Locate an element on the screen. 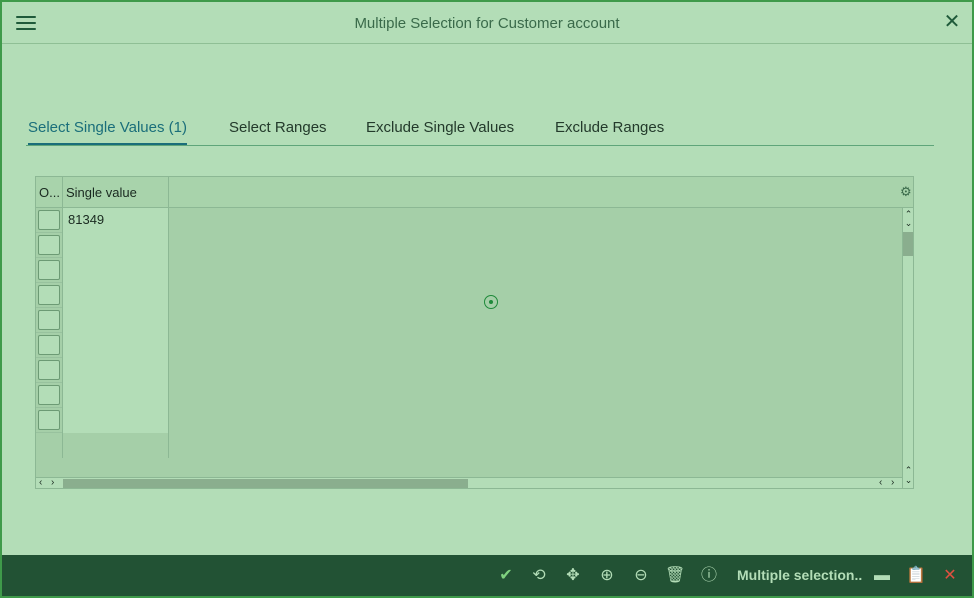 The image size is (974, 598). tab-select-ranges: Select Ranges is located at coordinates (278, 127).